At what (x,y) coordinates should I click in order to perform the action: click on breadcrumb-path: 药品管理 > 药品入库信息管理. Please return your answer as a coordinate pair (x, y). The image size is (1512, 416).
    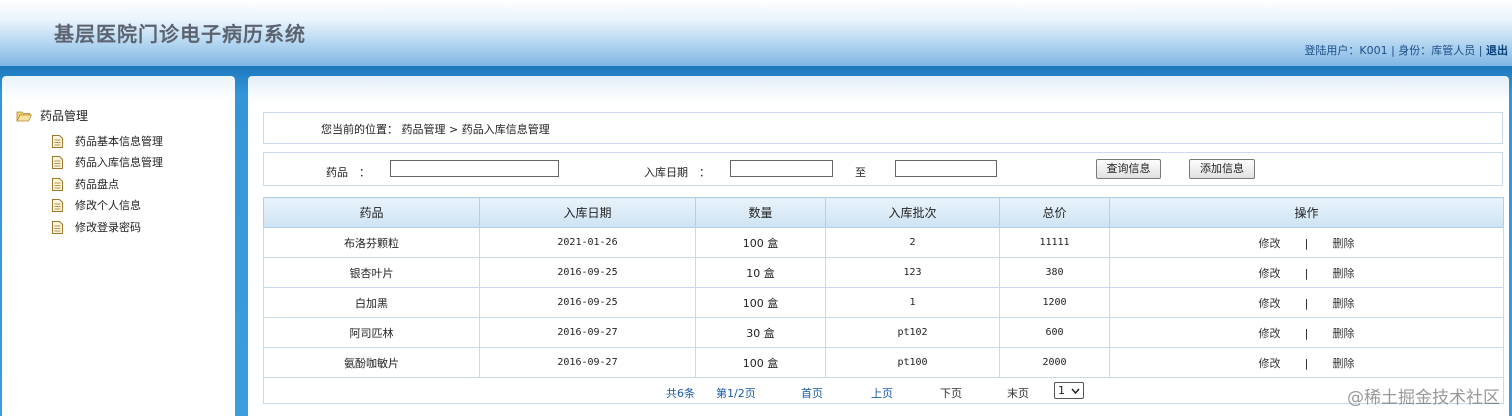
    Looking at the image, I should click on (475, 129).